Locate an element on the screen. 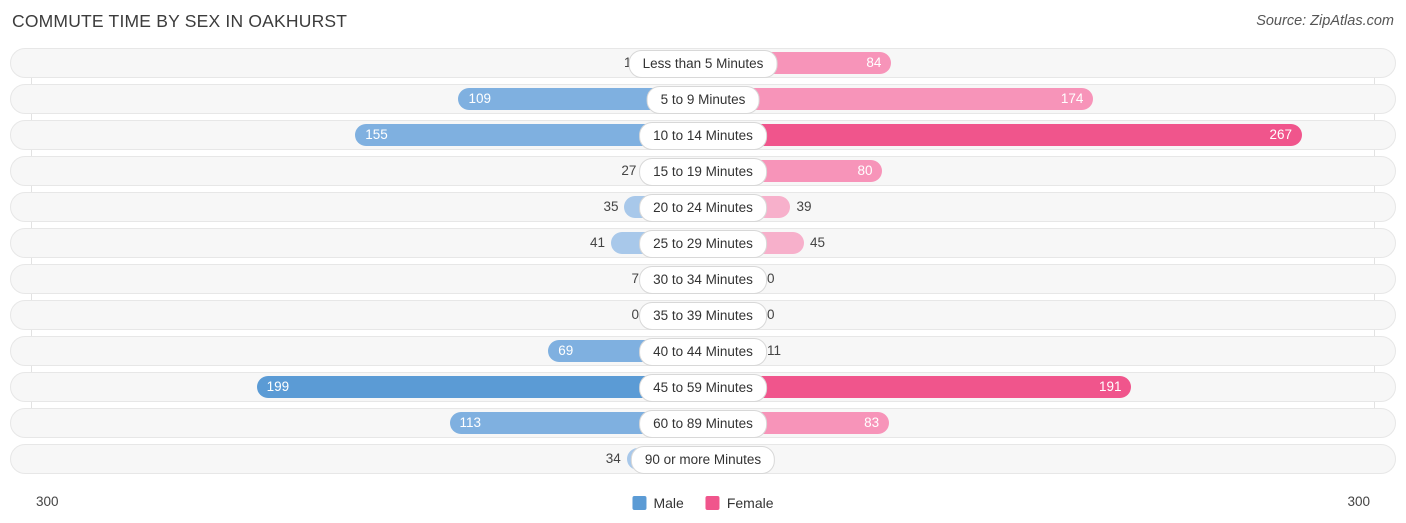  value-label-female: 83 is located at coordinates (872, 422).